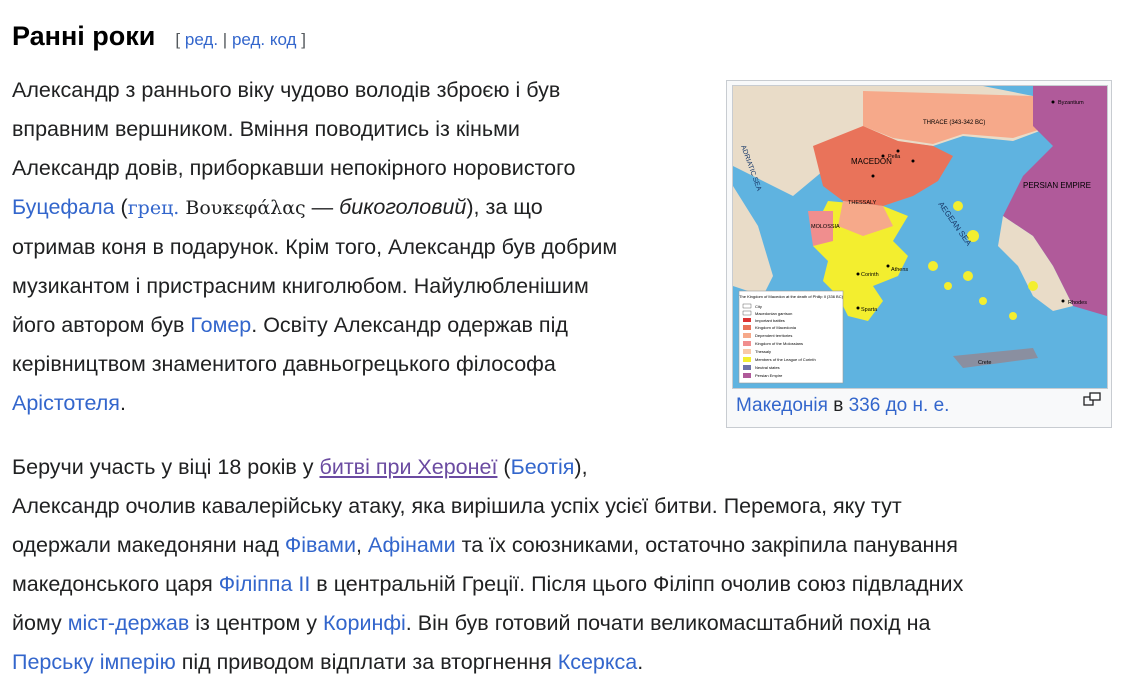 This screenshot has height=687, width=1136. I want to click on link-thebes: Фівами, so click(320, 545).